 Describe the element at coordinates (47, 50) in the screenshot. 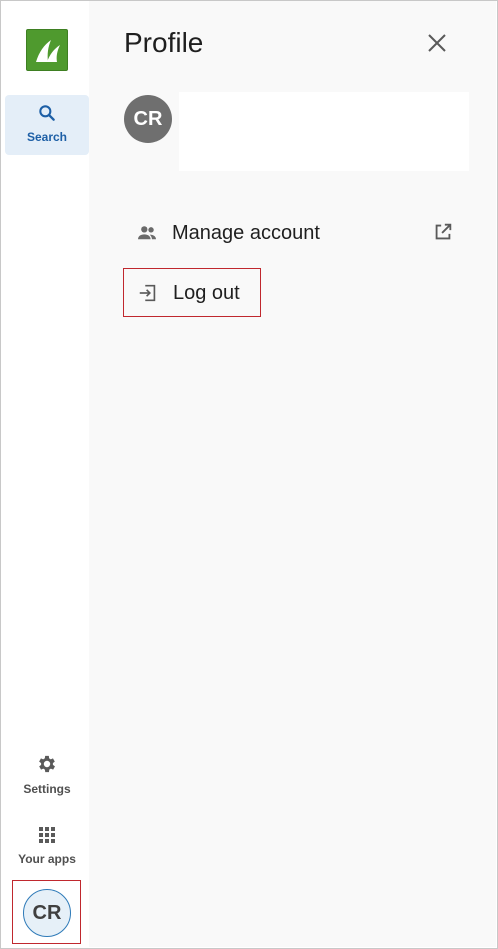

I see `shark-fin-logo-icon` at that location.